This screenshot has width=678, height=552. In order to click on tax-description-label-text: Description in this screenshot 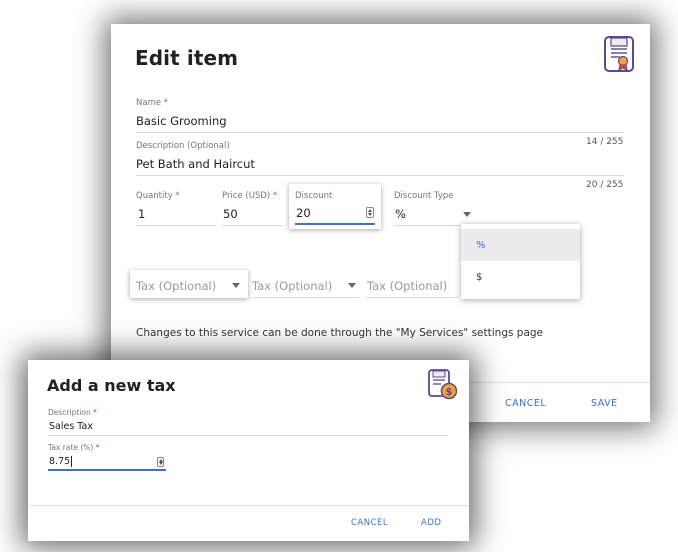, I will do `click(69, 412)`.